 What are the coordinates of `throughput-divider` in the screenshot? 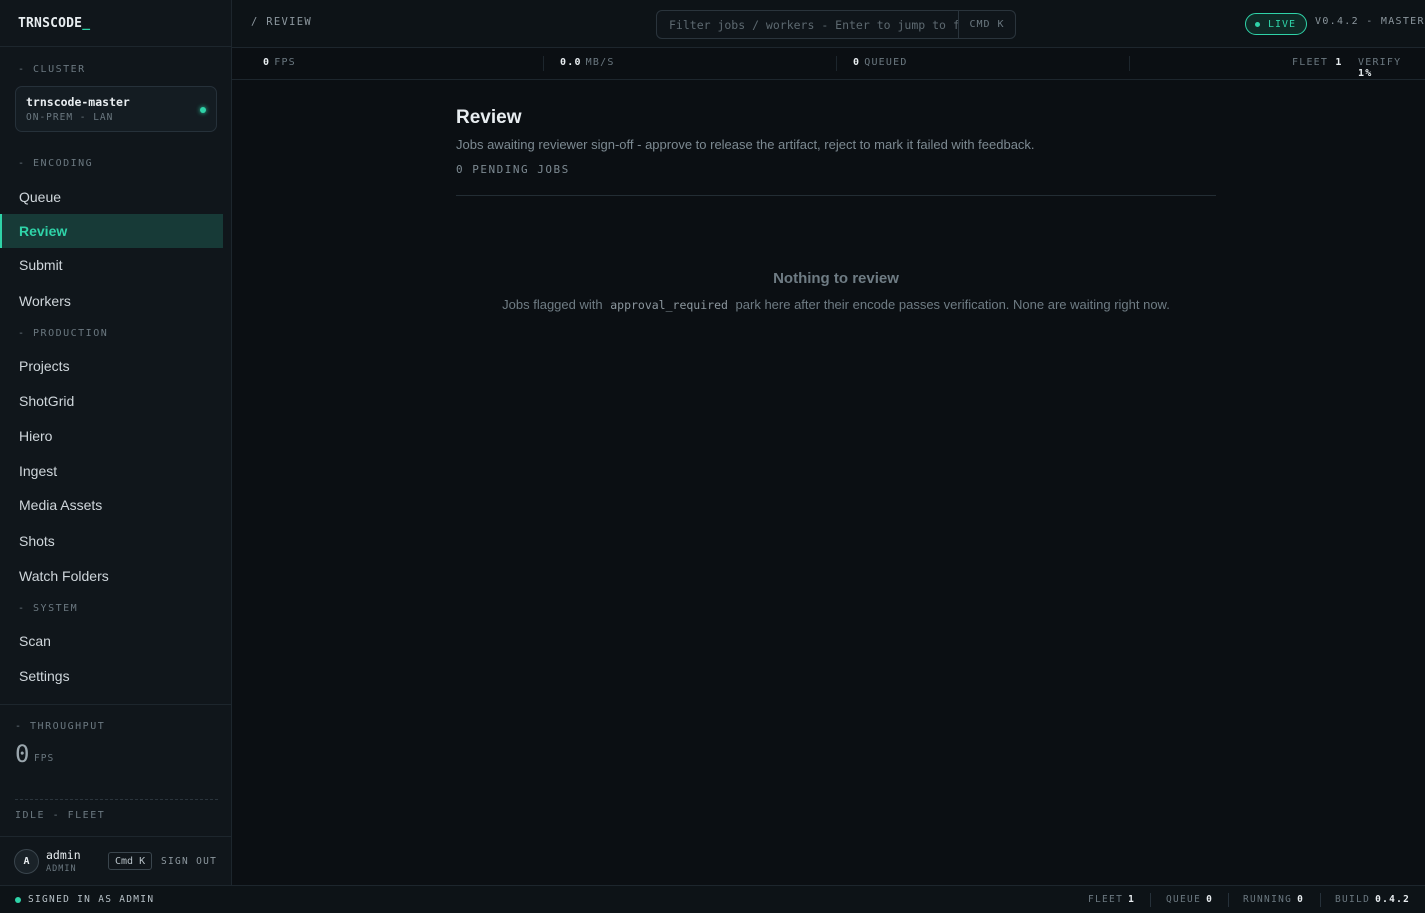 It's located at (116, 799).